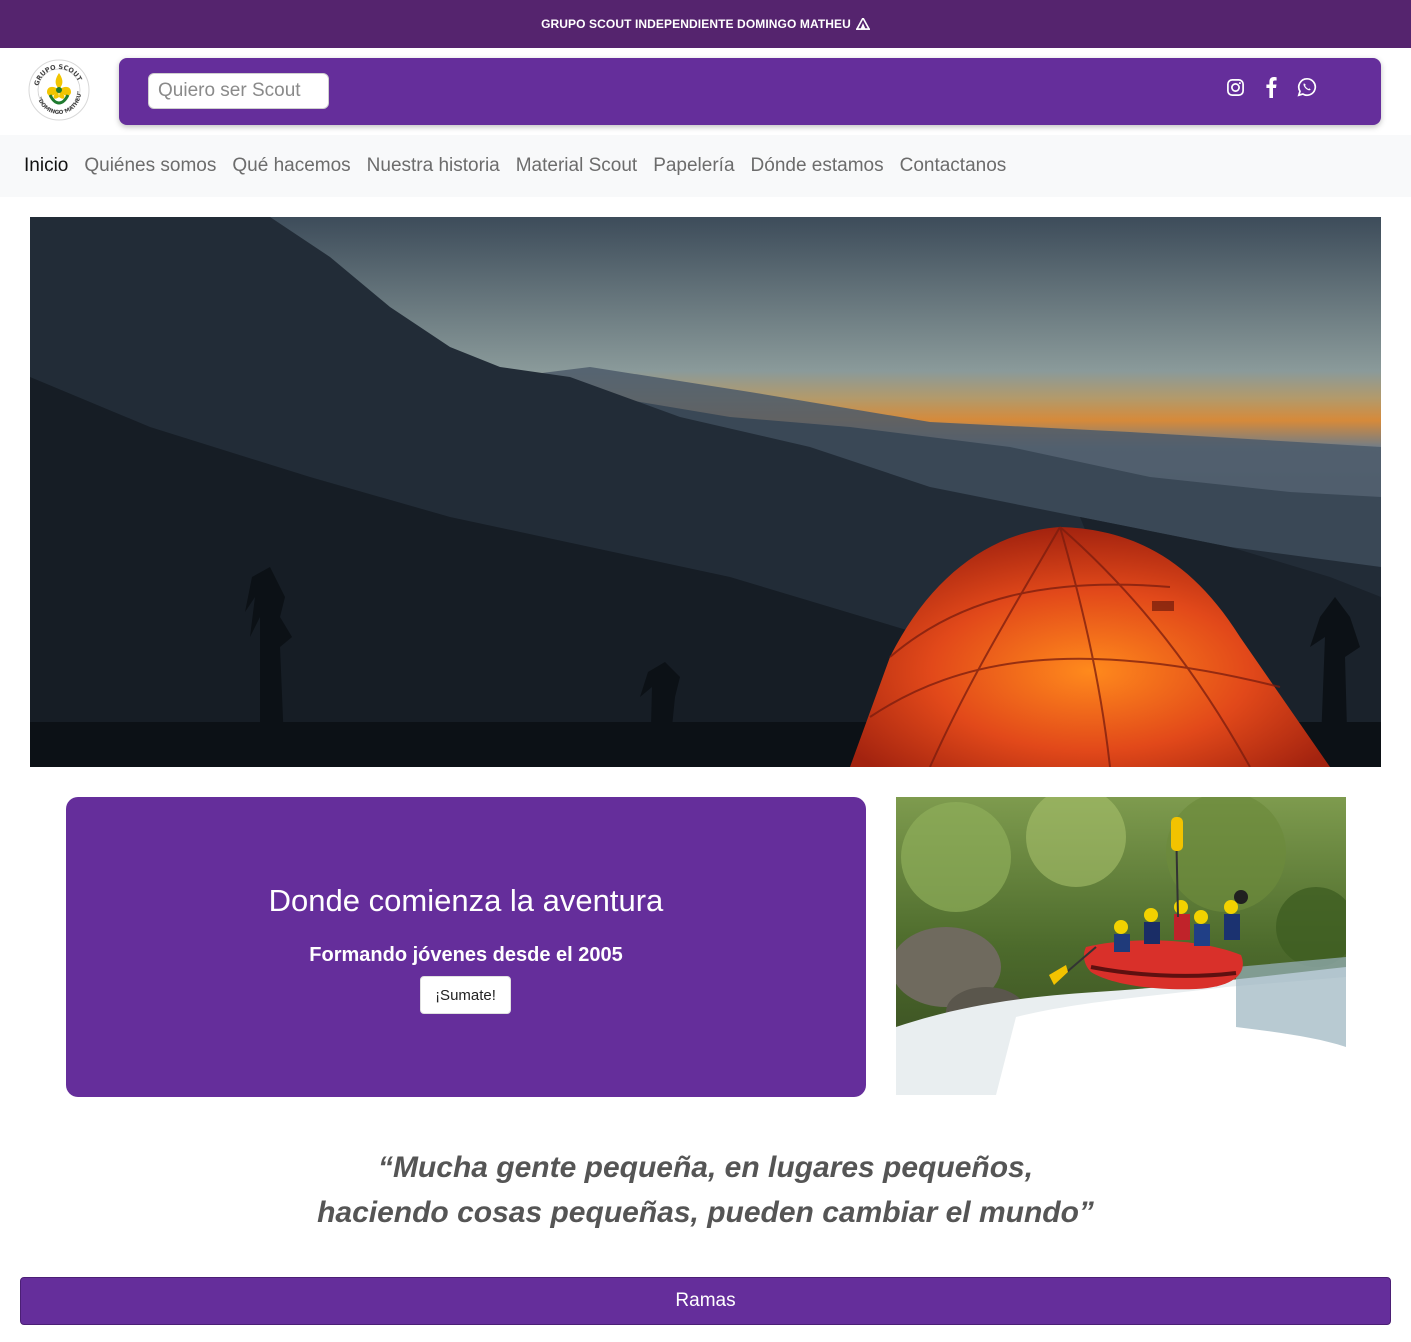 Image resolution: width=1411 pixels, height=1342 pixels. Describe the element at coordinates (238, 91) in the screenshot. I see `join-scouts-button: Quiero ser Scout` at that location.